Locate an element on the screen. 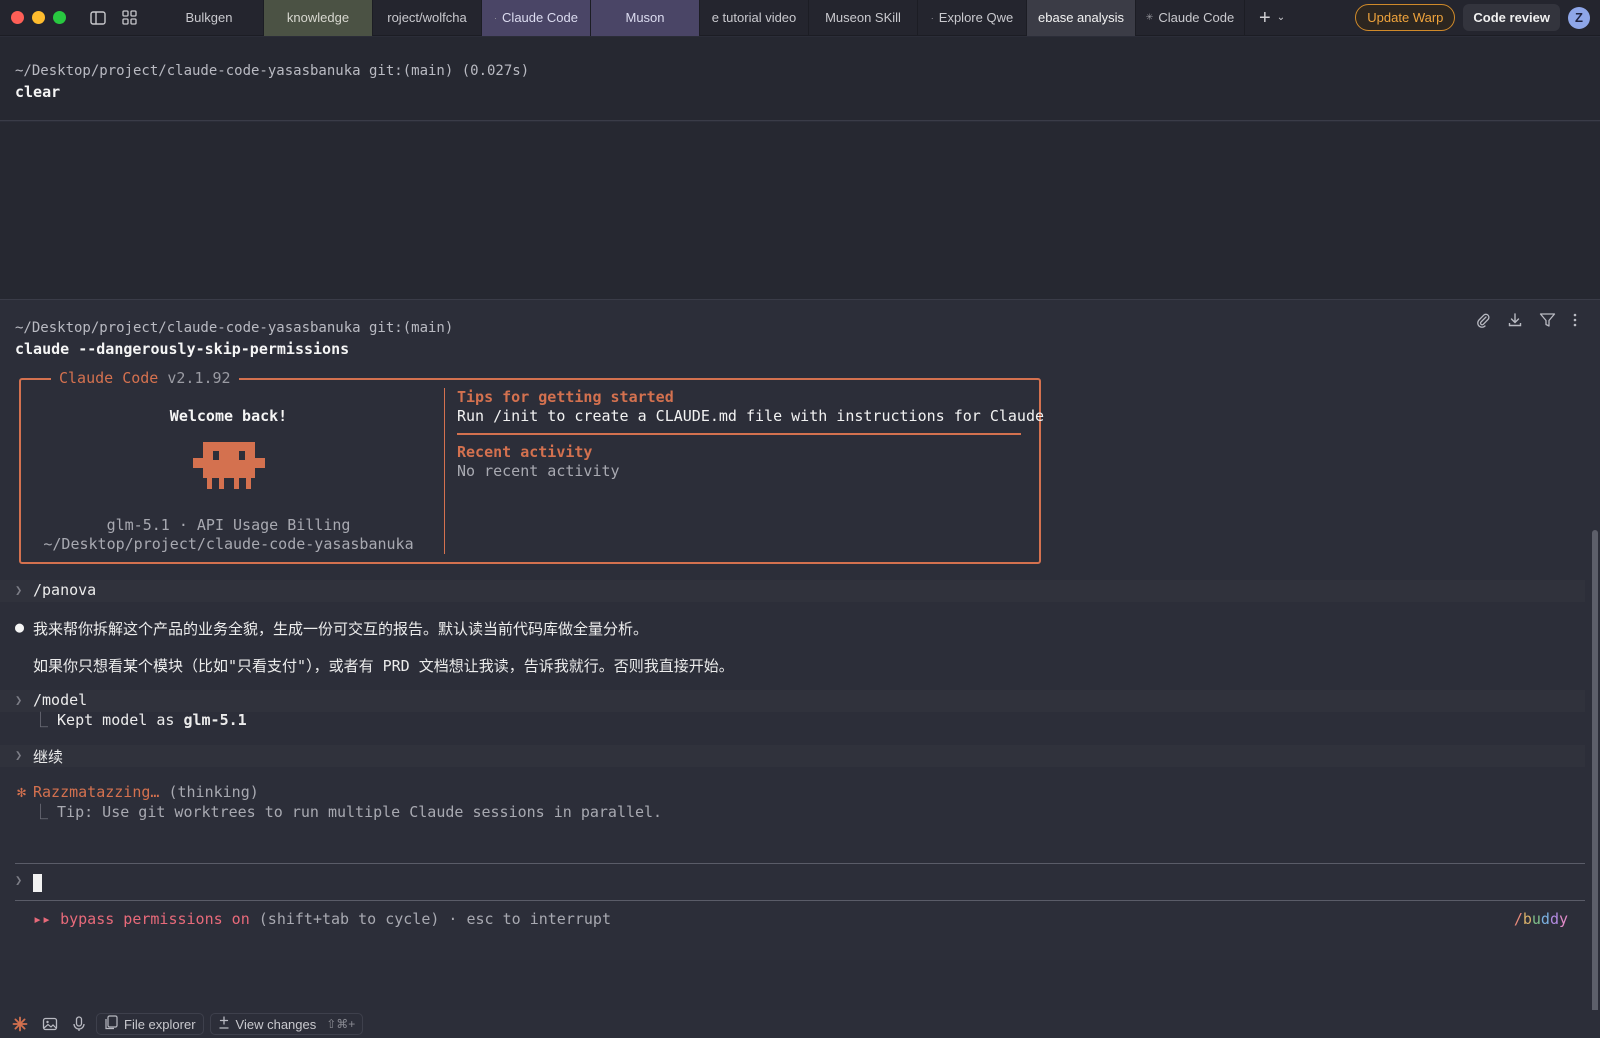 The height and width of the screenshot is (1038, 1600). bypass-hint: (shift+tab to cycle) · esc to interrupt is located at coordinates (430, 919).